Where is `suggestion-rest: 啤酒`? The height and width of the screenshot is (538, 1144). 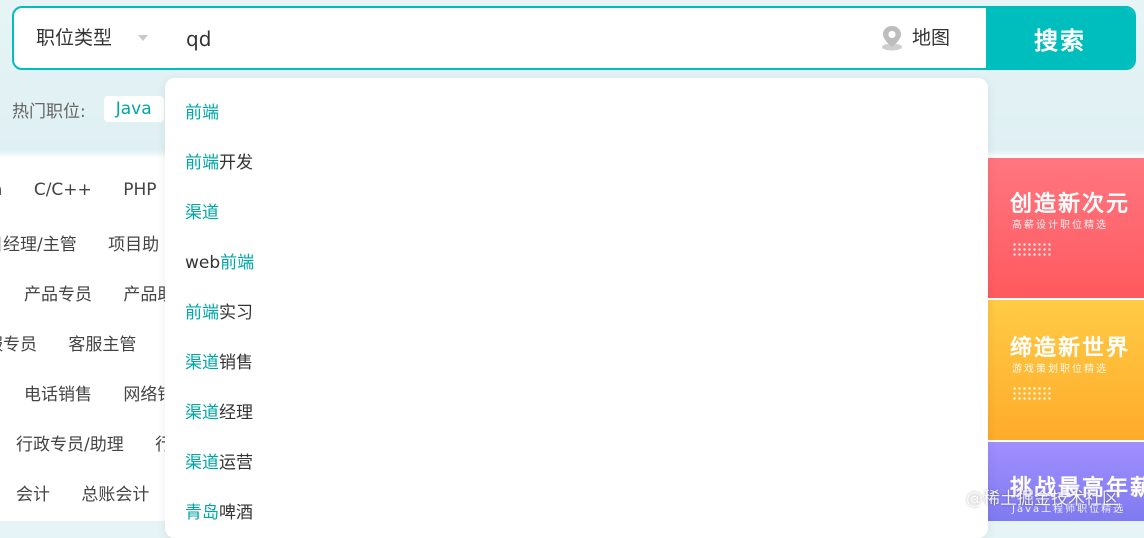
suggestion-rest: 啤酒 is located at coordinates (236, 513).